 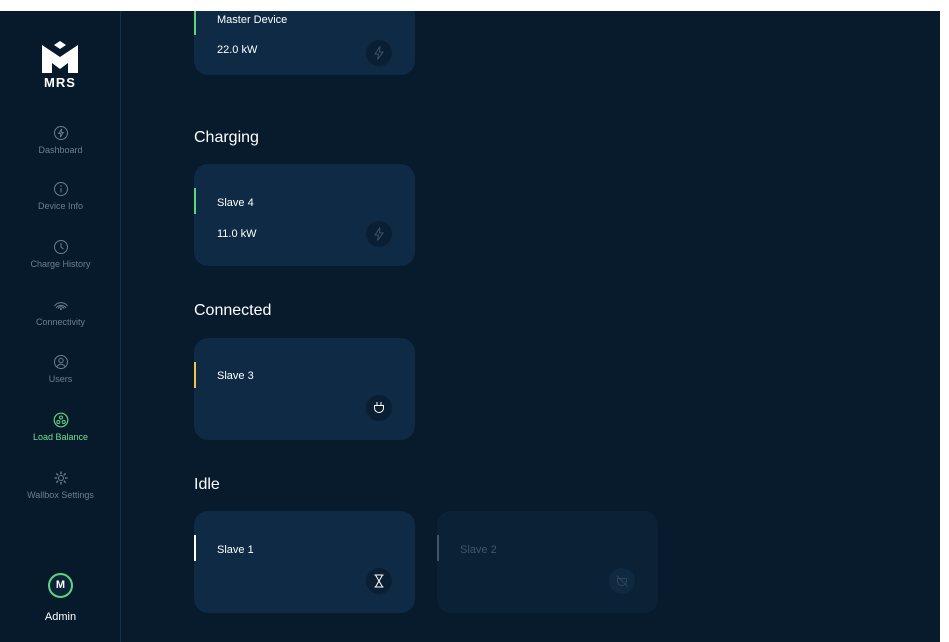 I want to click on master-device-card: Master Device 22.0 kW, so click(x=304, y=43).